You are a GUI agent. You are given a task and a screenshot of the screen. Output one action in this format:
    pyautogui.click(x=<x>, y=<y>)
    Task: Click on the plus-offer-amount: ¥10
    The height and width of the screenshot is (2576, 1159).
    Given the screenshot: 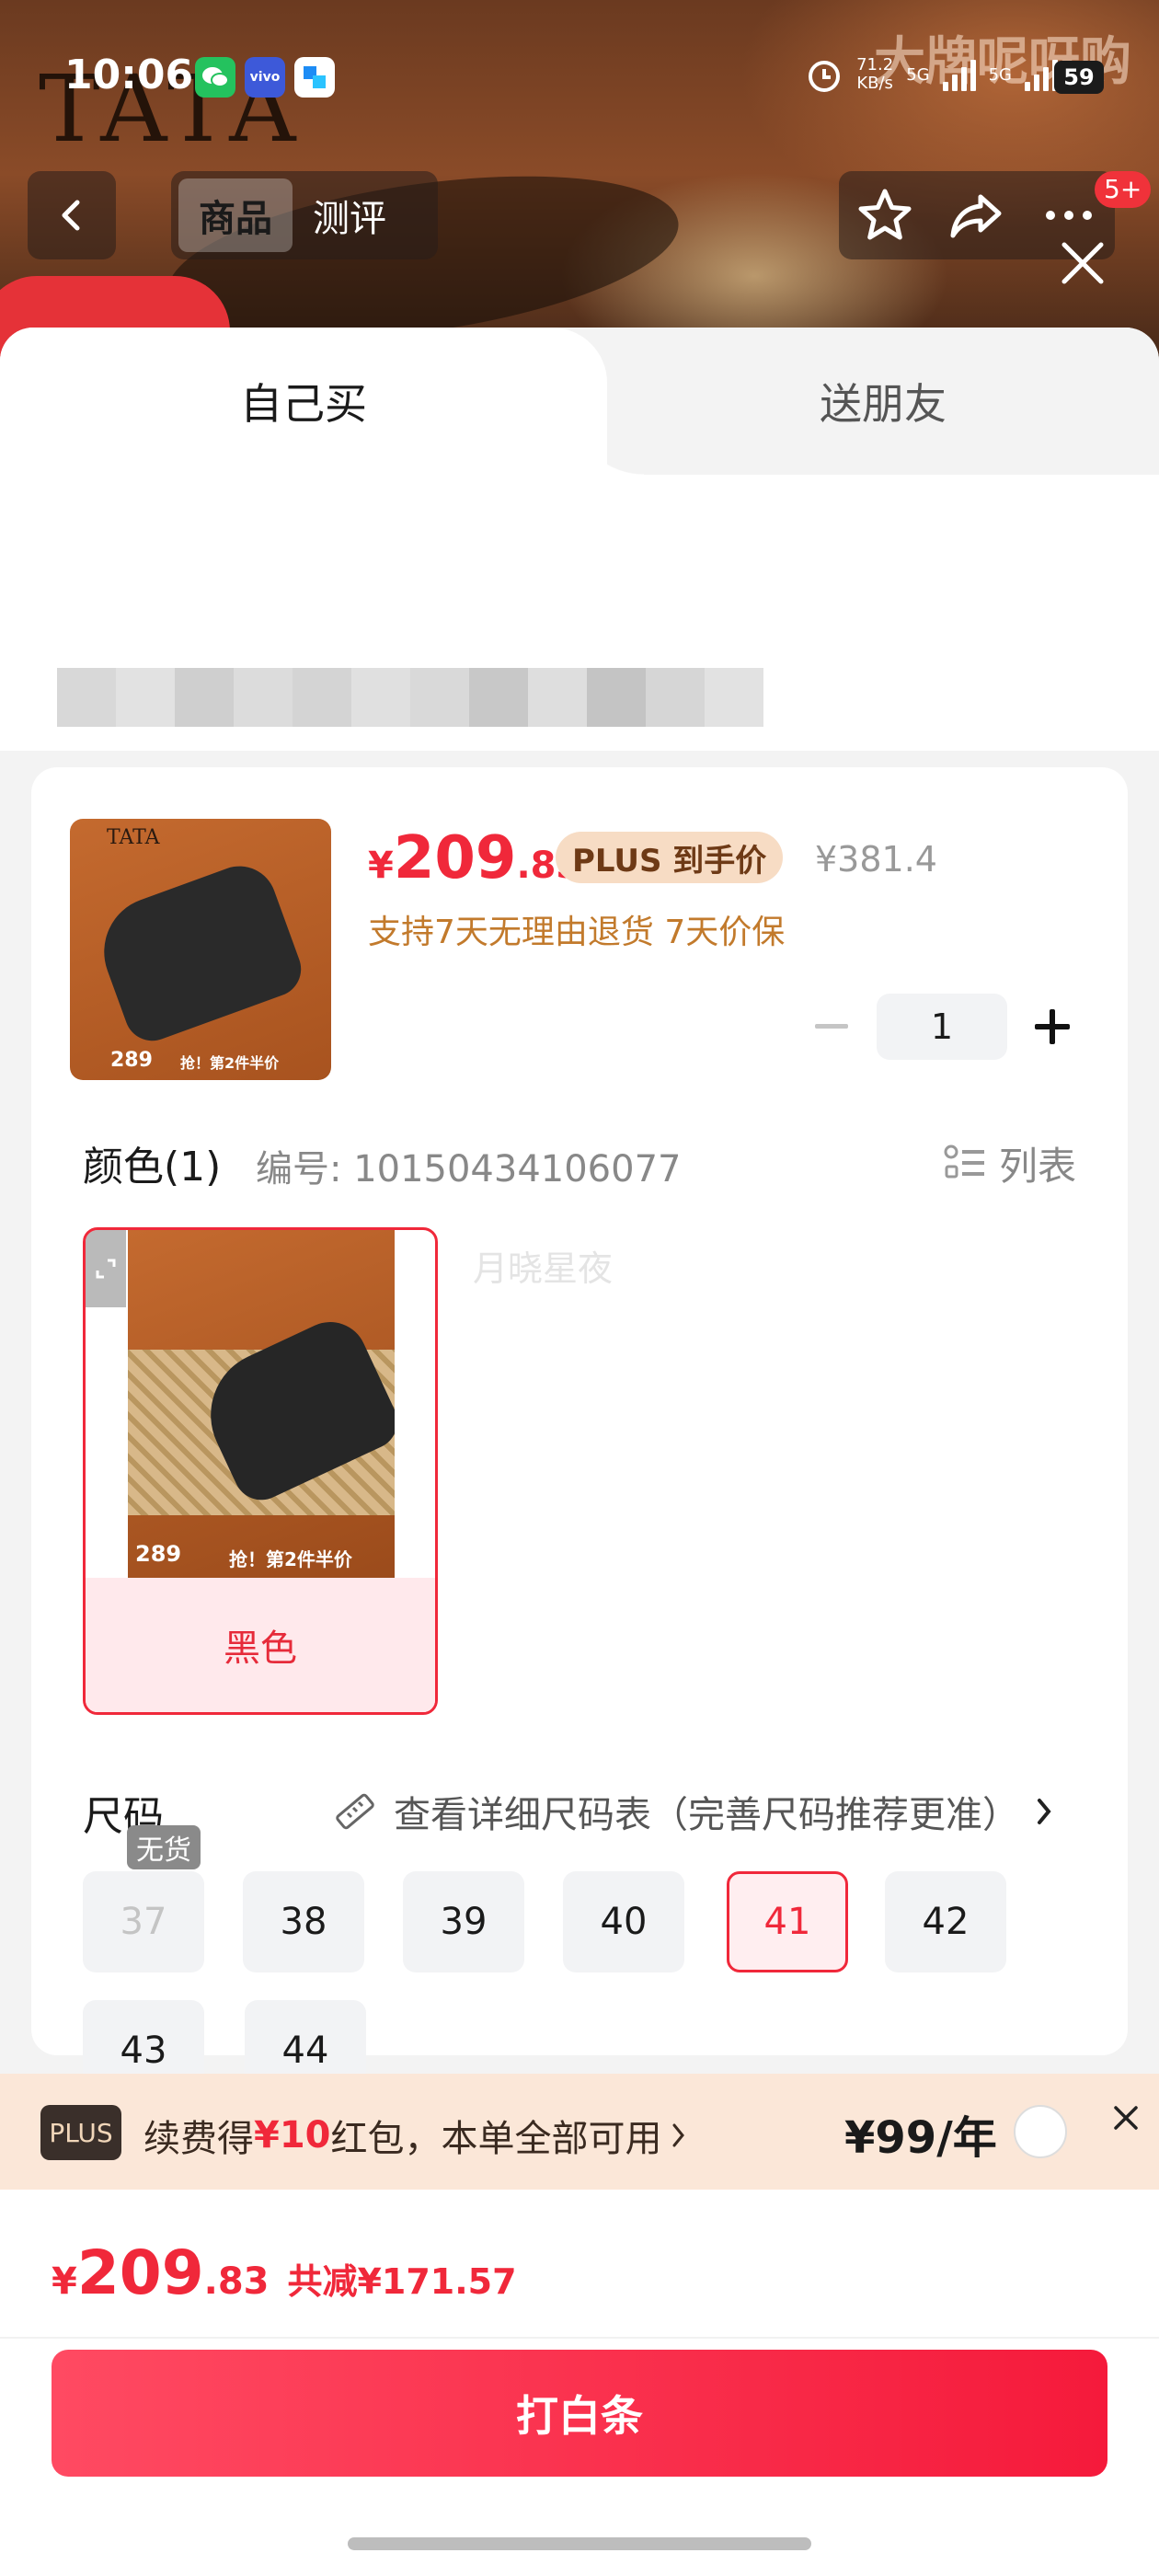 What is the action you would take?
    pyautogui.click(x=292, y=2135)
    